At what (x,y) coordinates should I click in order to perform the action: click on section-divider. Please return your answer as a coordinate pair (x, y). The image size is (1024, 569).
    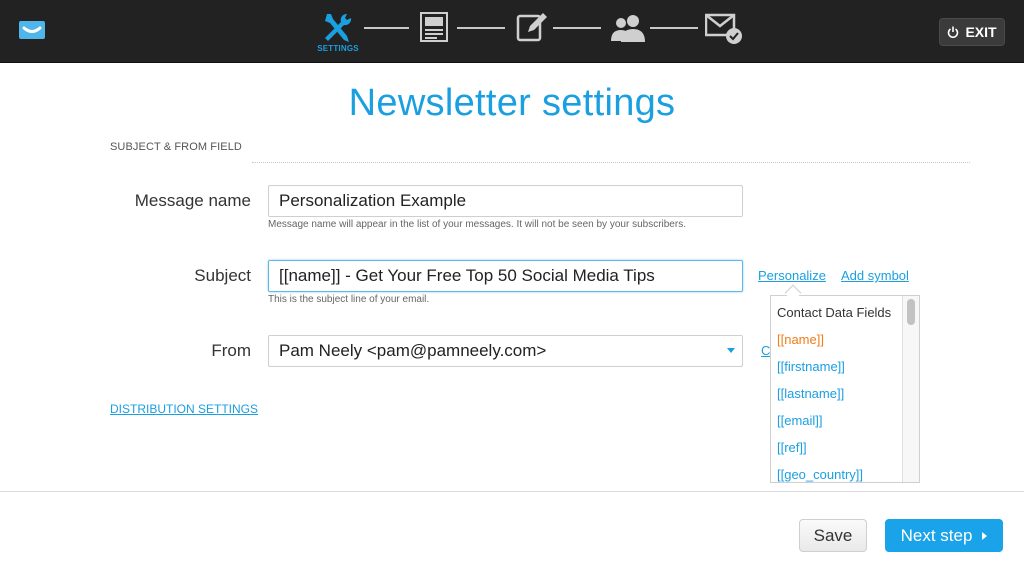
    Looking at the image, I should click on (611, 162).